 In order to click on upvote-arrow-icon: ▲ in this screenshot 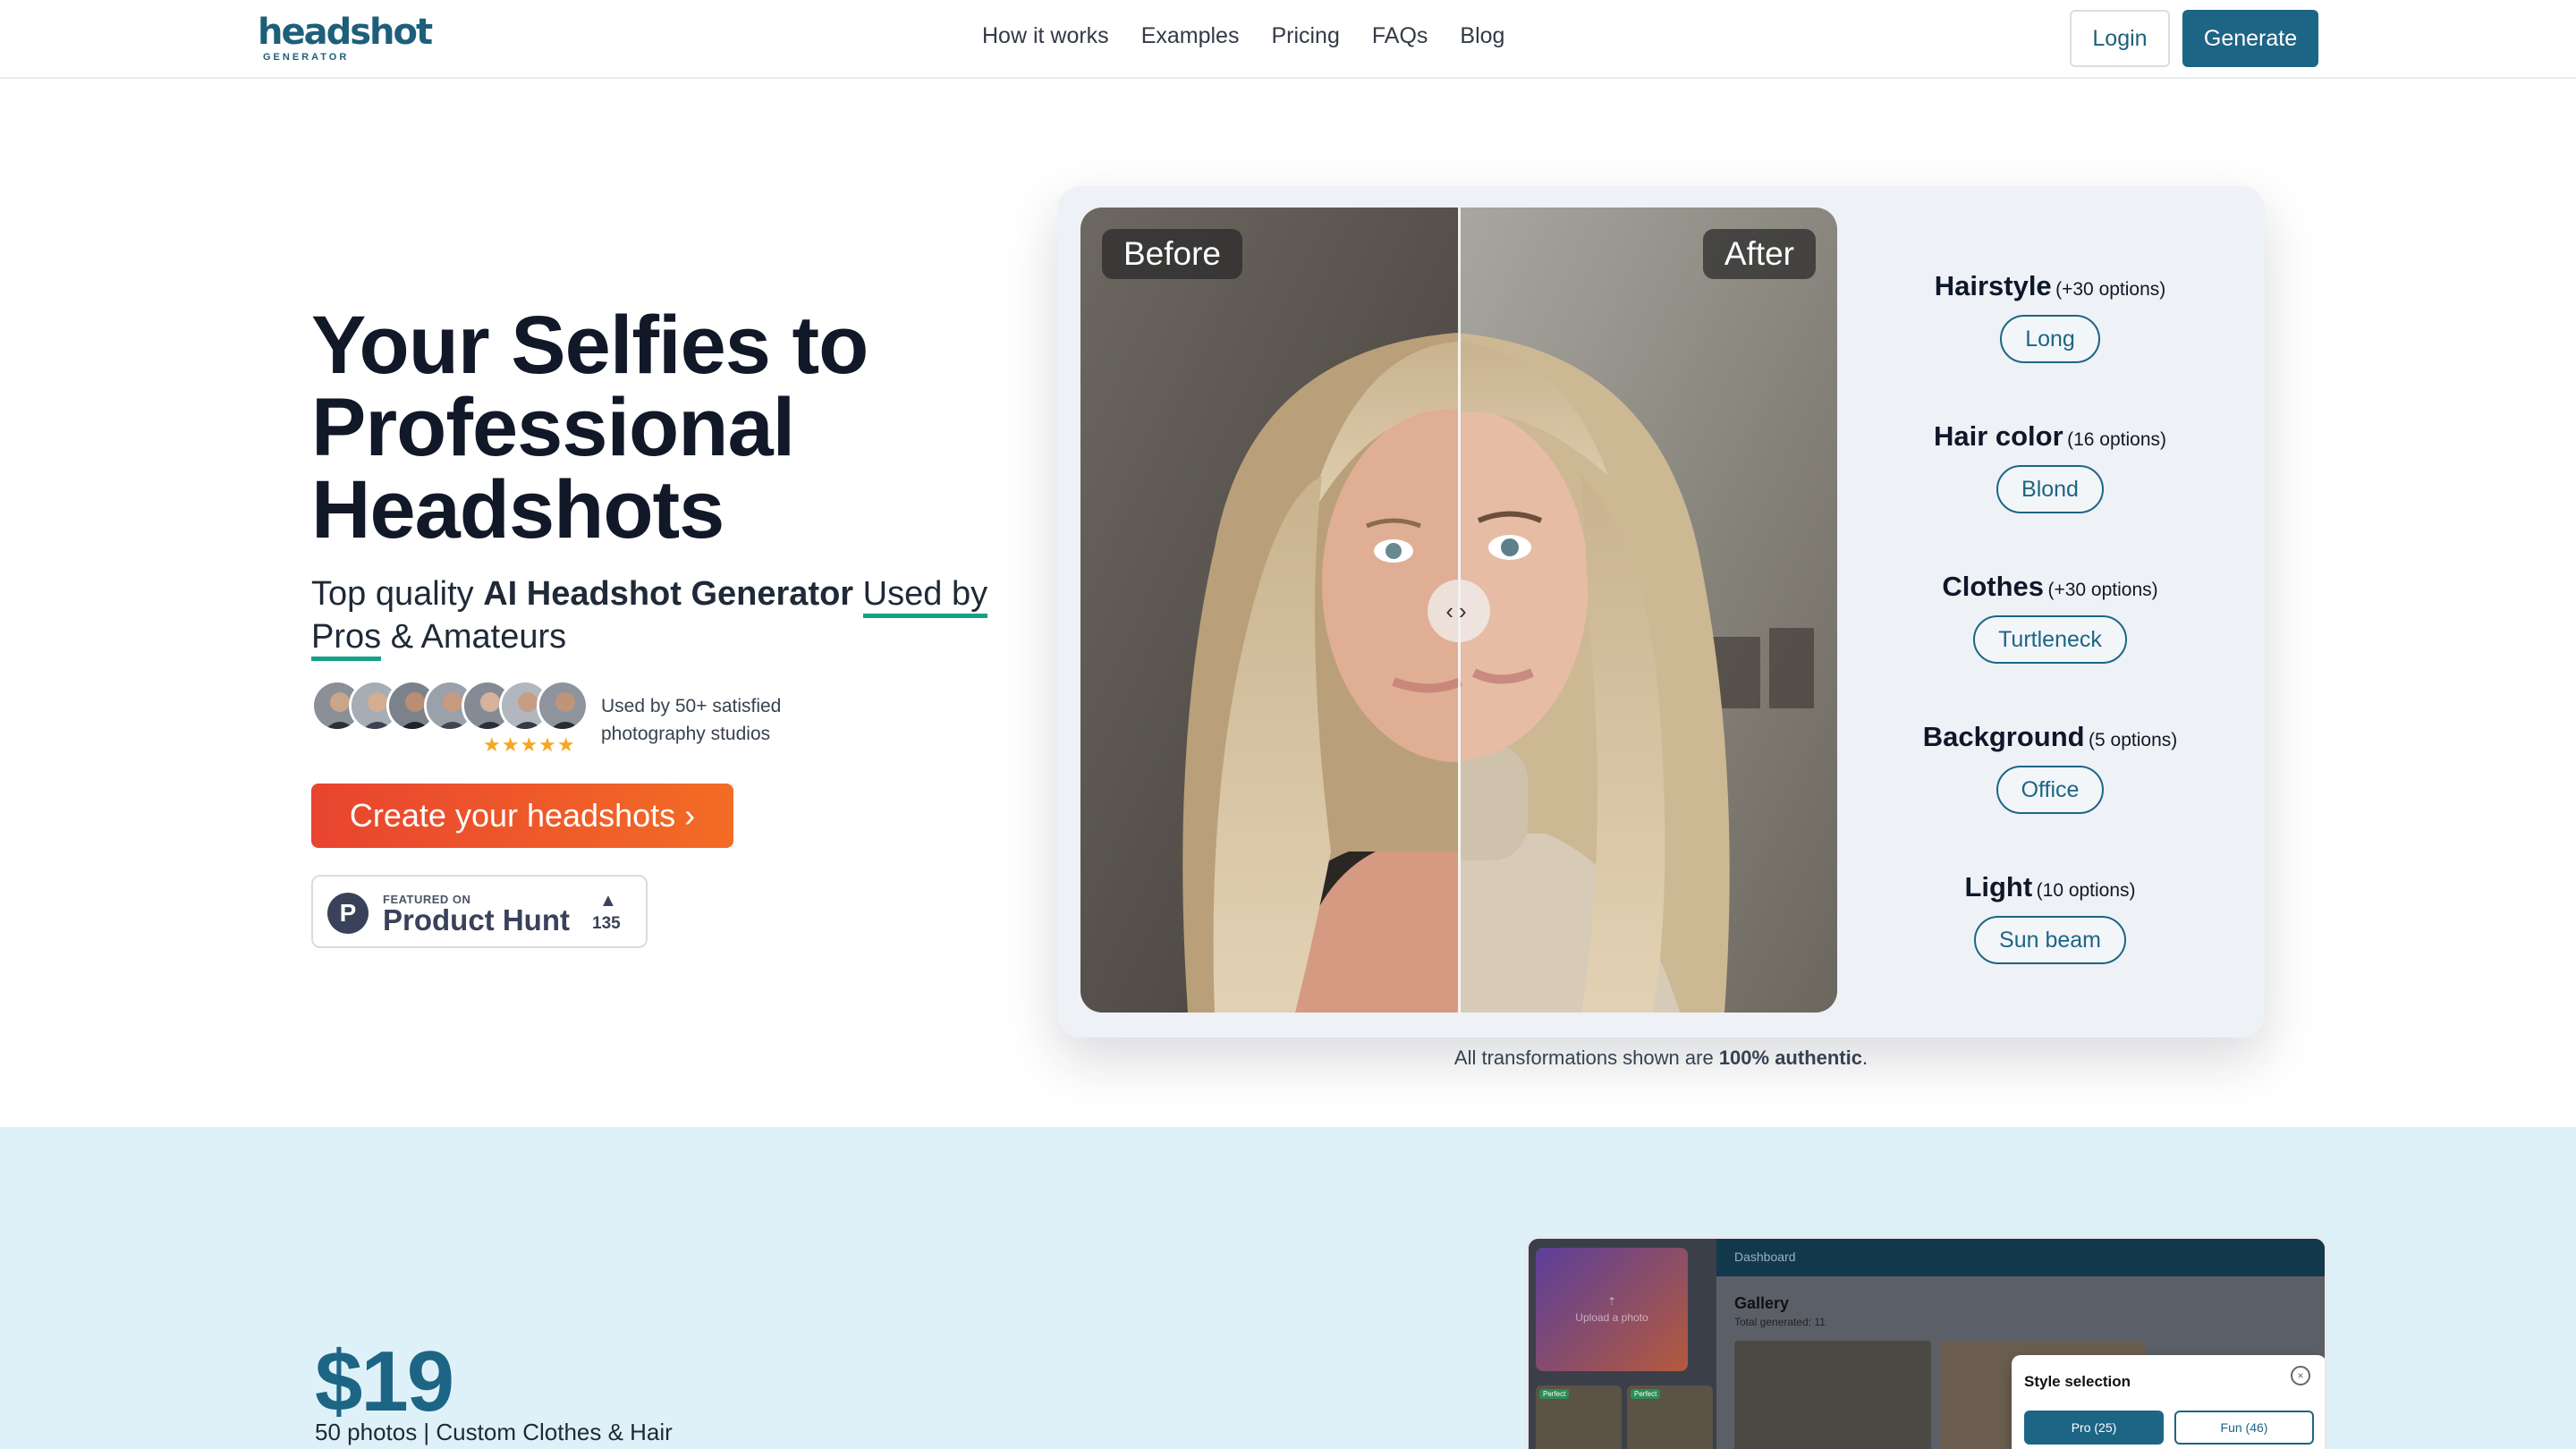, I will do `click(608, 901)`.